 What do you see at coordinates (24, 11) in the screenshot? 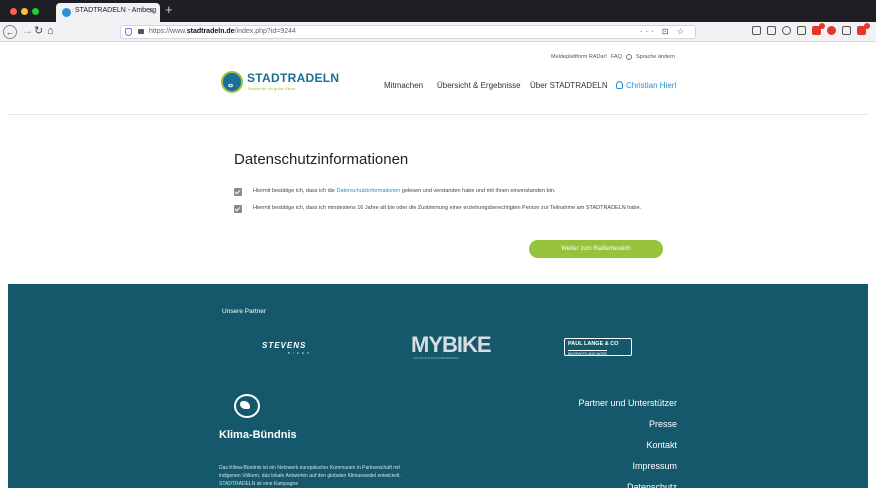
I see `minimize-window-icon` at bounding box center [24, 11].